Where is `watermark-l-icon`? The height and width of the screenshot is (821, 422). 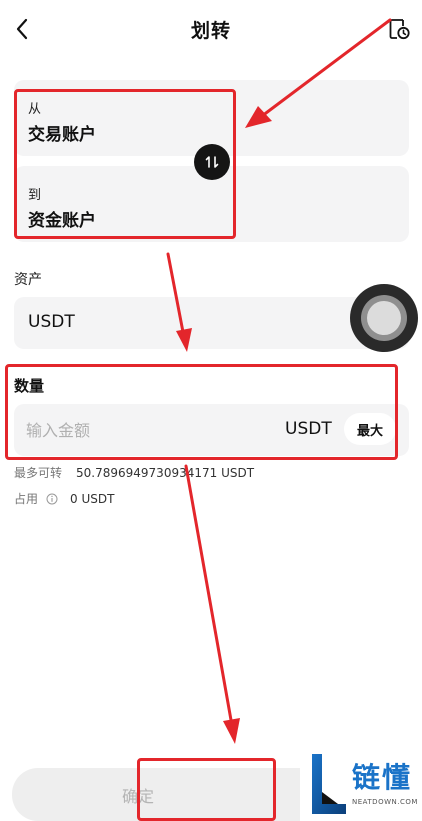 watermark-l-icon is located at coordinates (329, 784).